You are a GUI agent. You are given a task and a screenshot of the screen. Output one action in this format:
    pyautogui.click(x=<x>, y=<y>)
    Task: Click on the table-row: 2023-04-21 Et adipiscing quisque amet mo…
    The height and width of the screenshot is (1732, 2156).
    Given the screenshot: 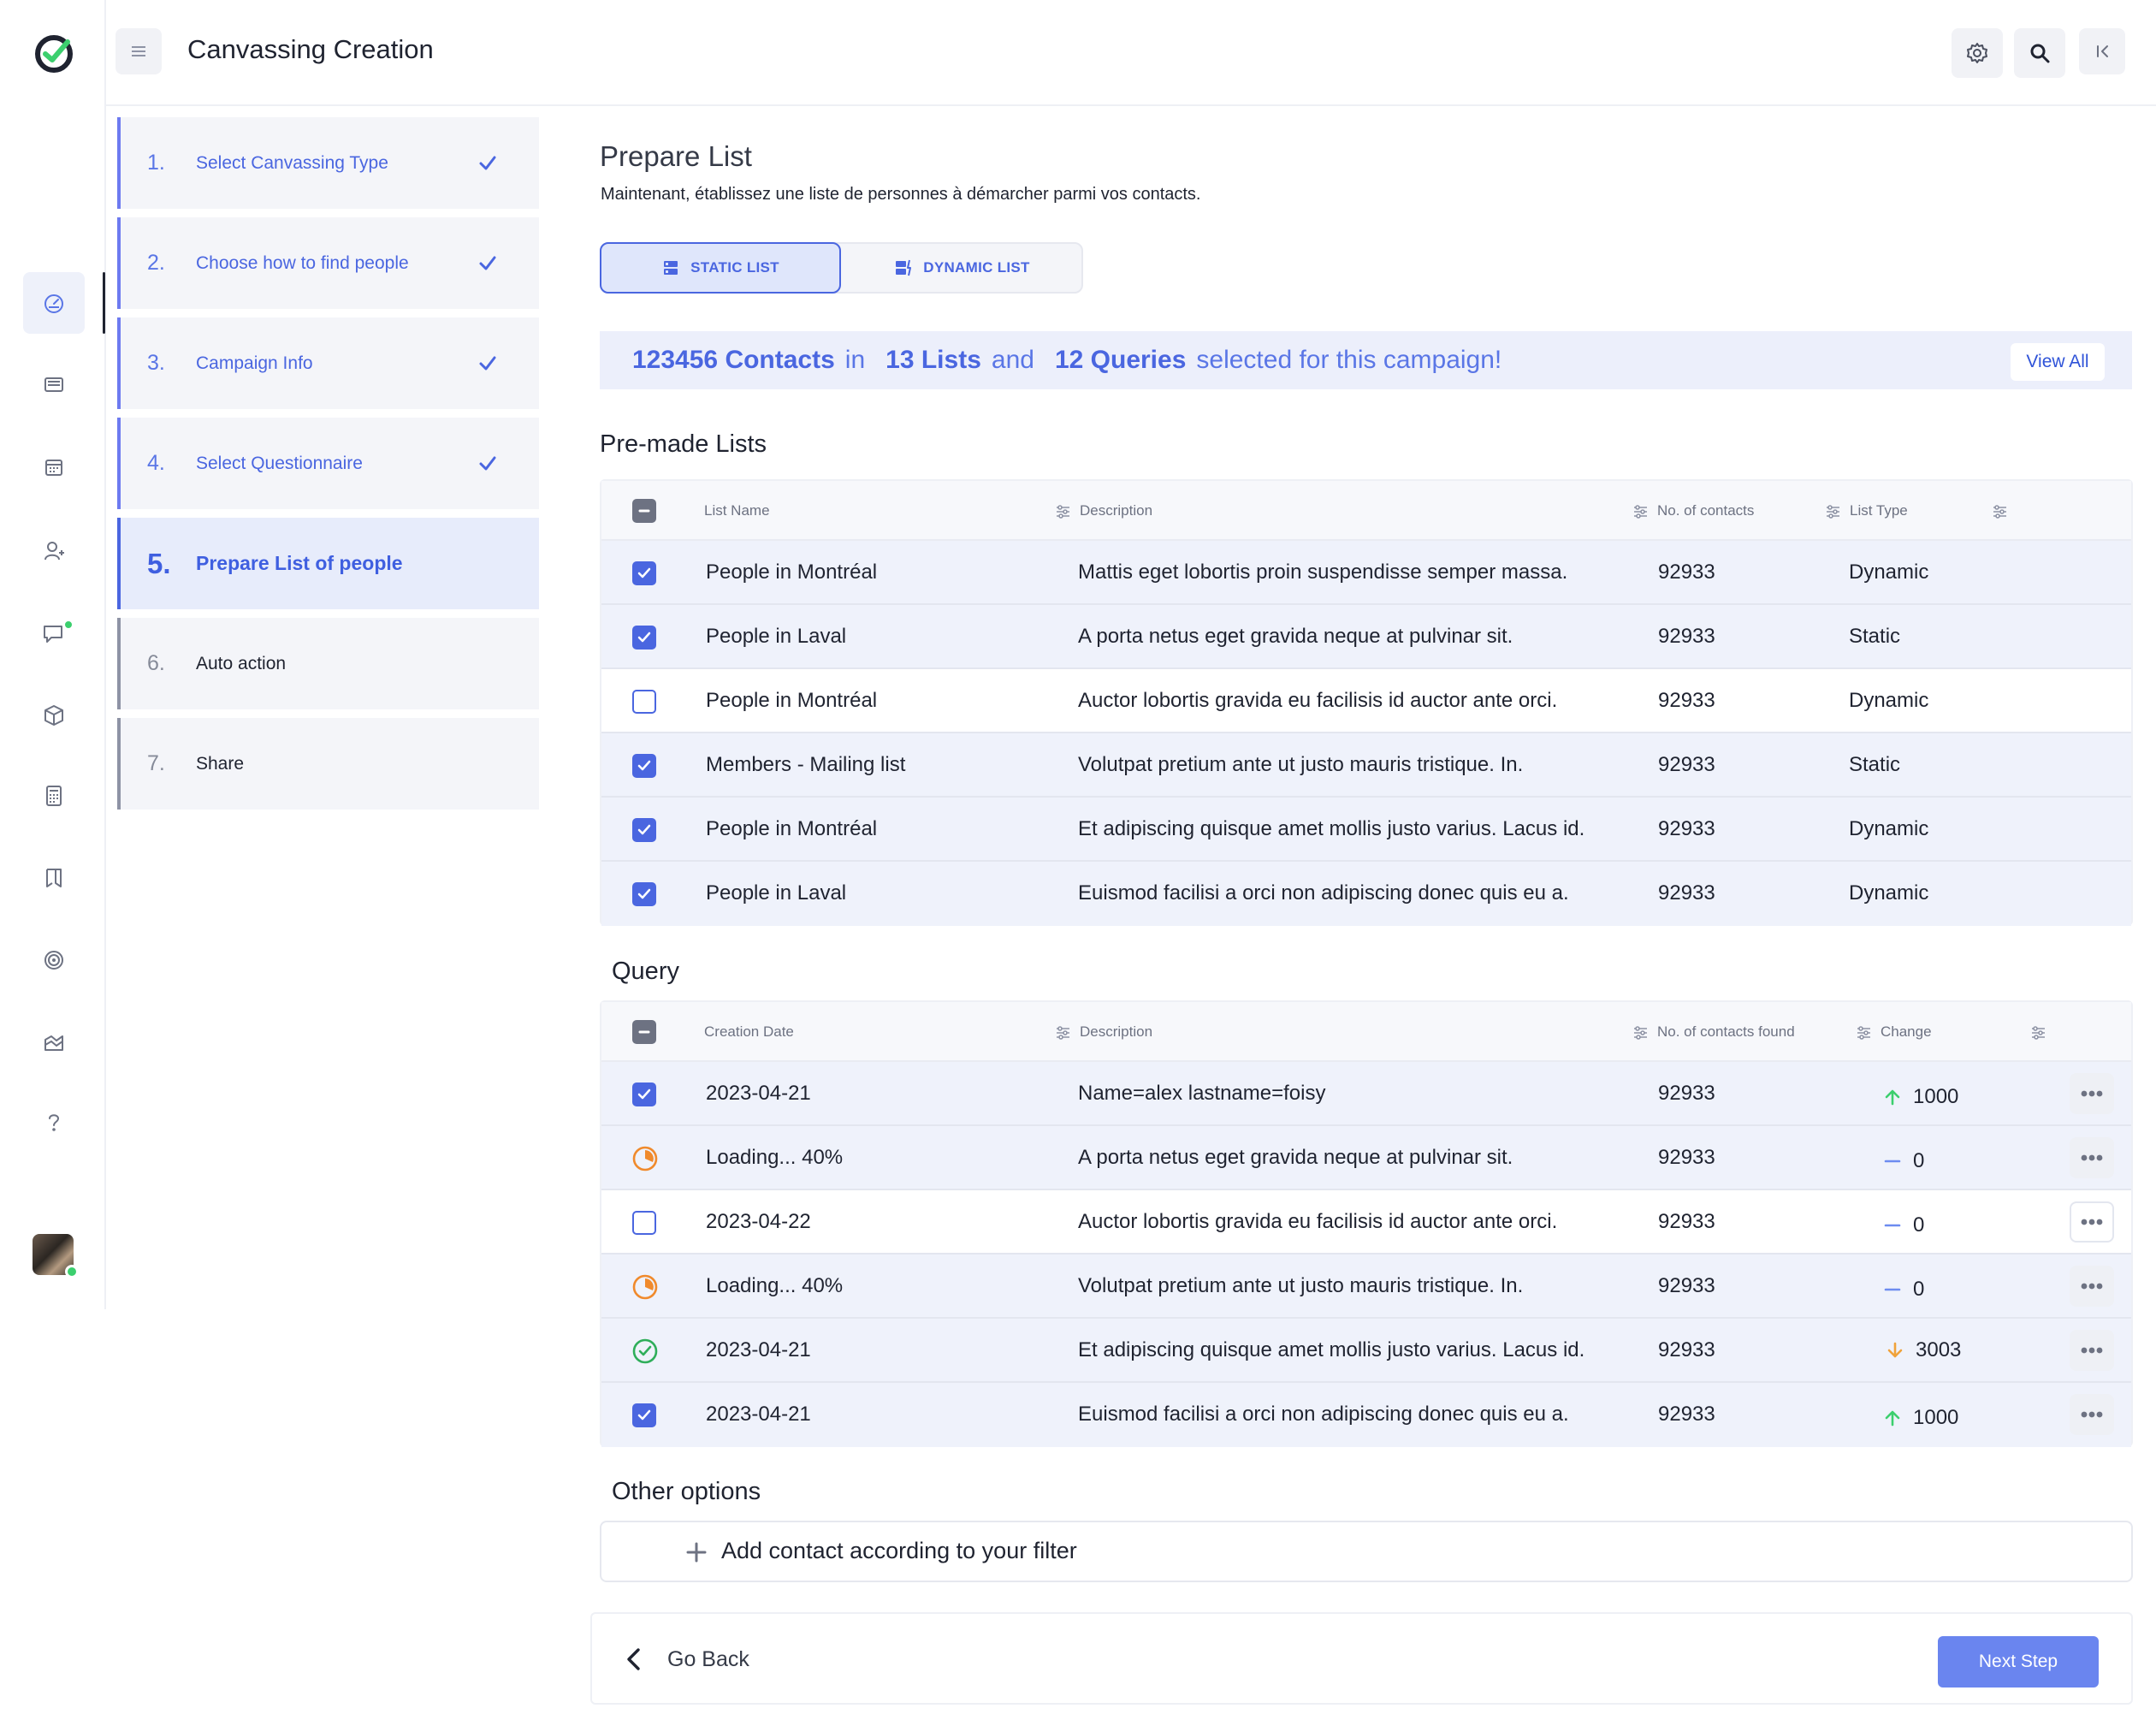 What is the action you would take?
    pyautogui.click(x=1366, y=1351)
    